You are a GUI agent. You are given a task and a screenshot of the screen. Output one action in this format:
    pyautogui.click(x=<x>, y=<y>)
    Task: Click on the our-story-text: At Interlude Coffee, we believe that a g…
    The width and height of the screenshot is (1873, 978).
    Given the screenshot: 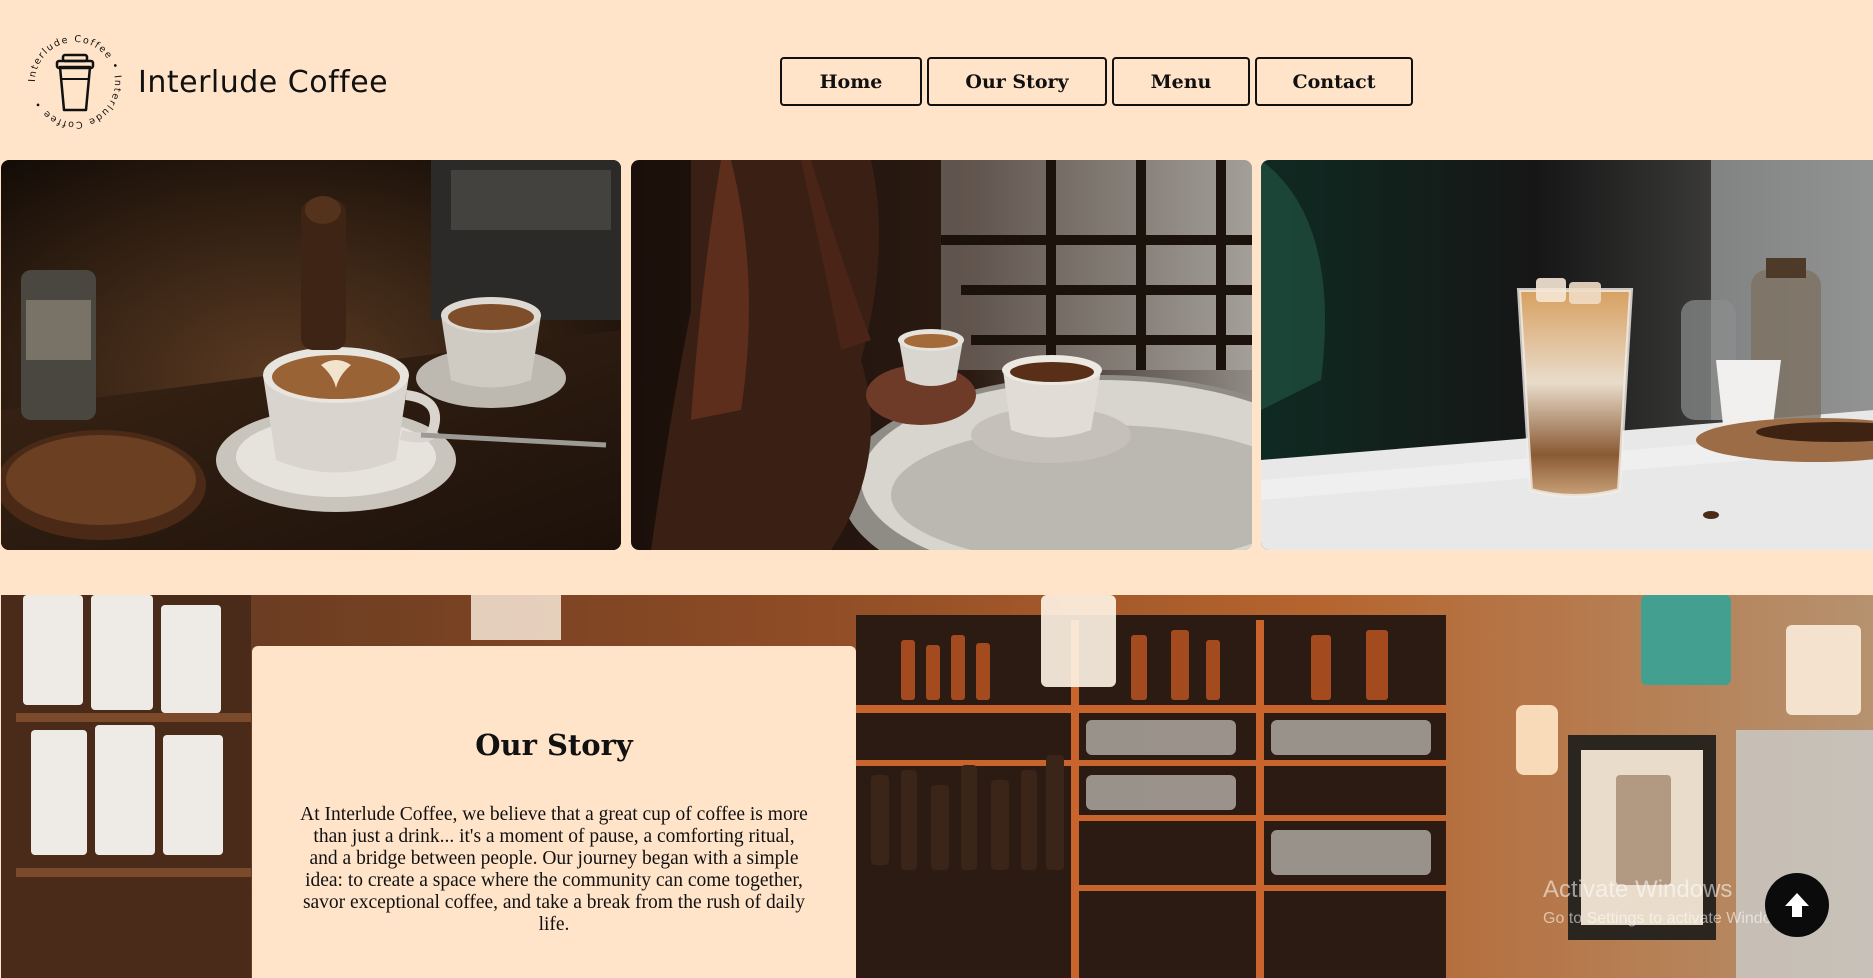 What is the action you would take?
    pyautogui.click(x=554, y=869)
    